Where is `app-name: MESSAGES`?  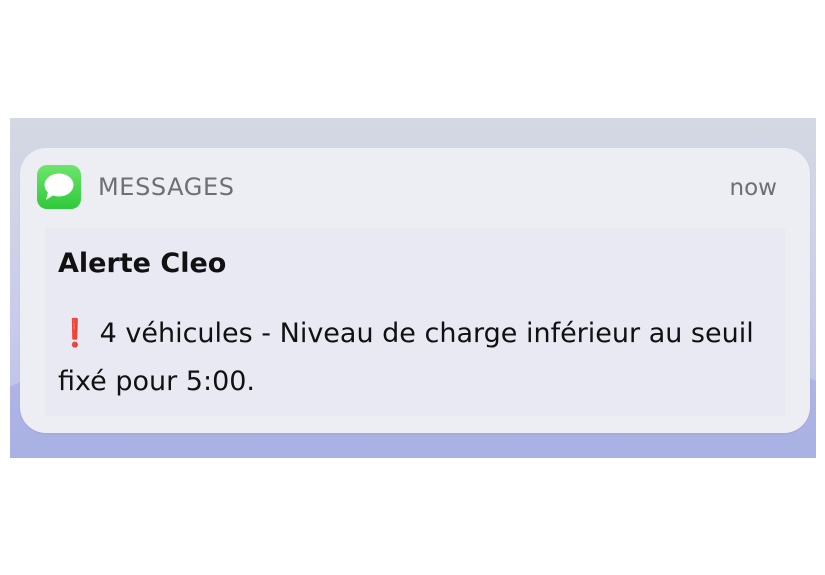
app-name: MESSAGES is located at coordinates (166, 187).